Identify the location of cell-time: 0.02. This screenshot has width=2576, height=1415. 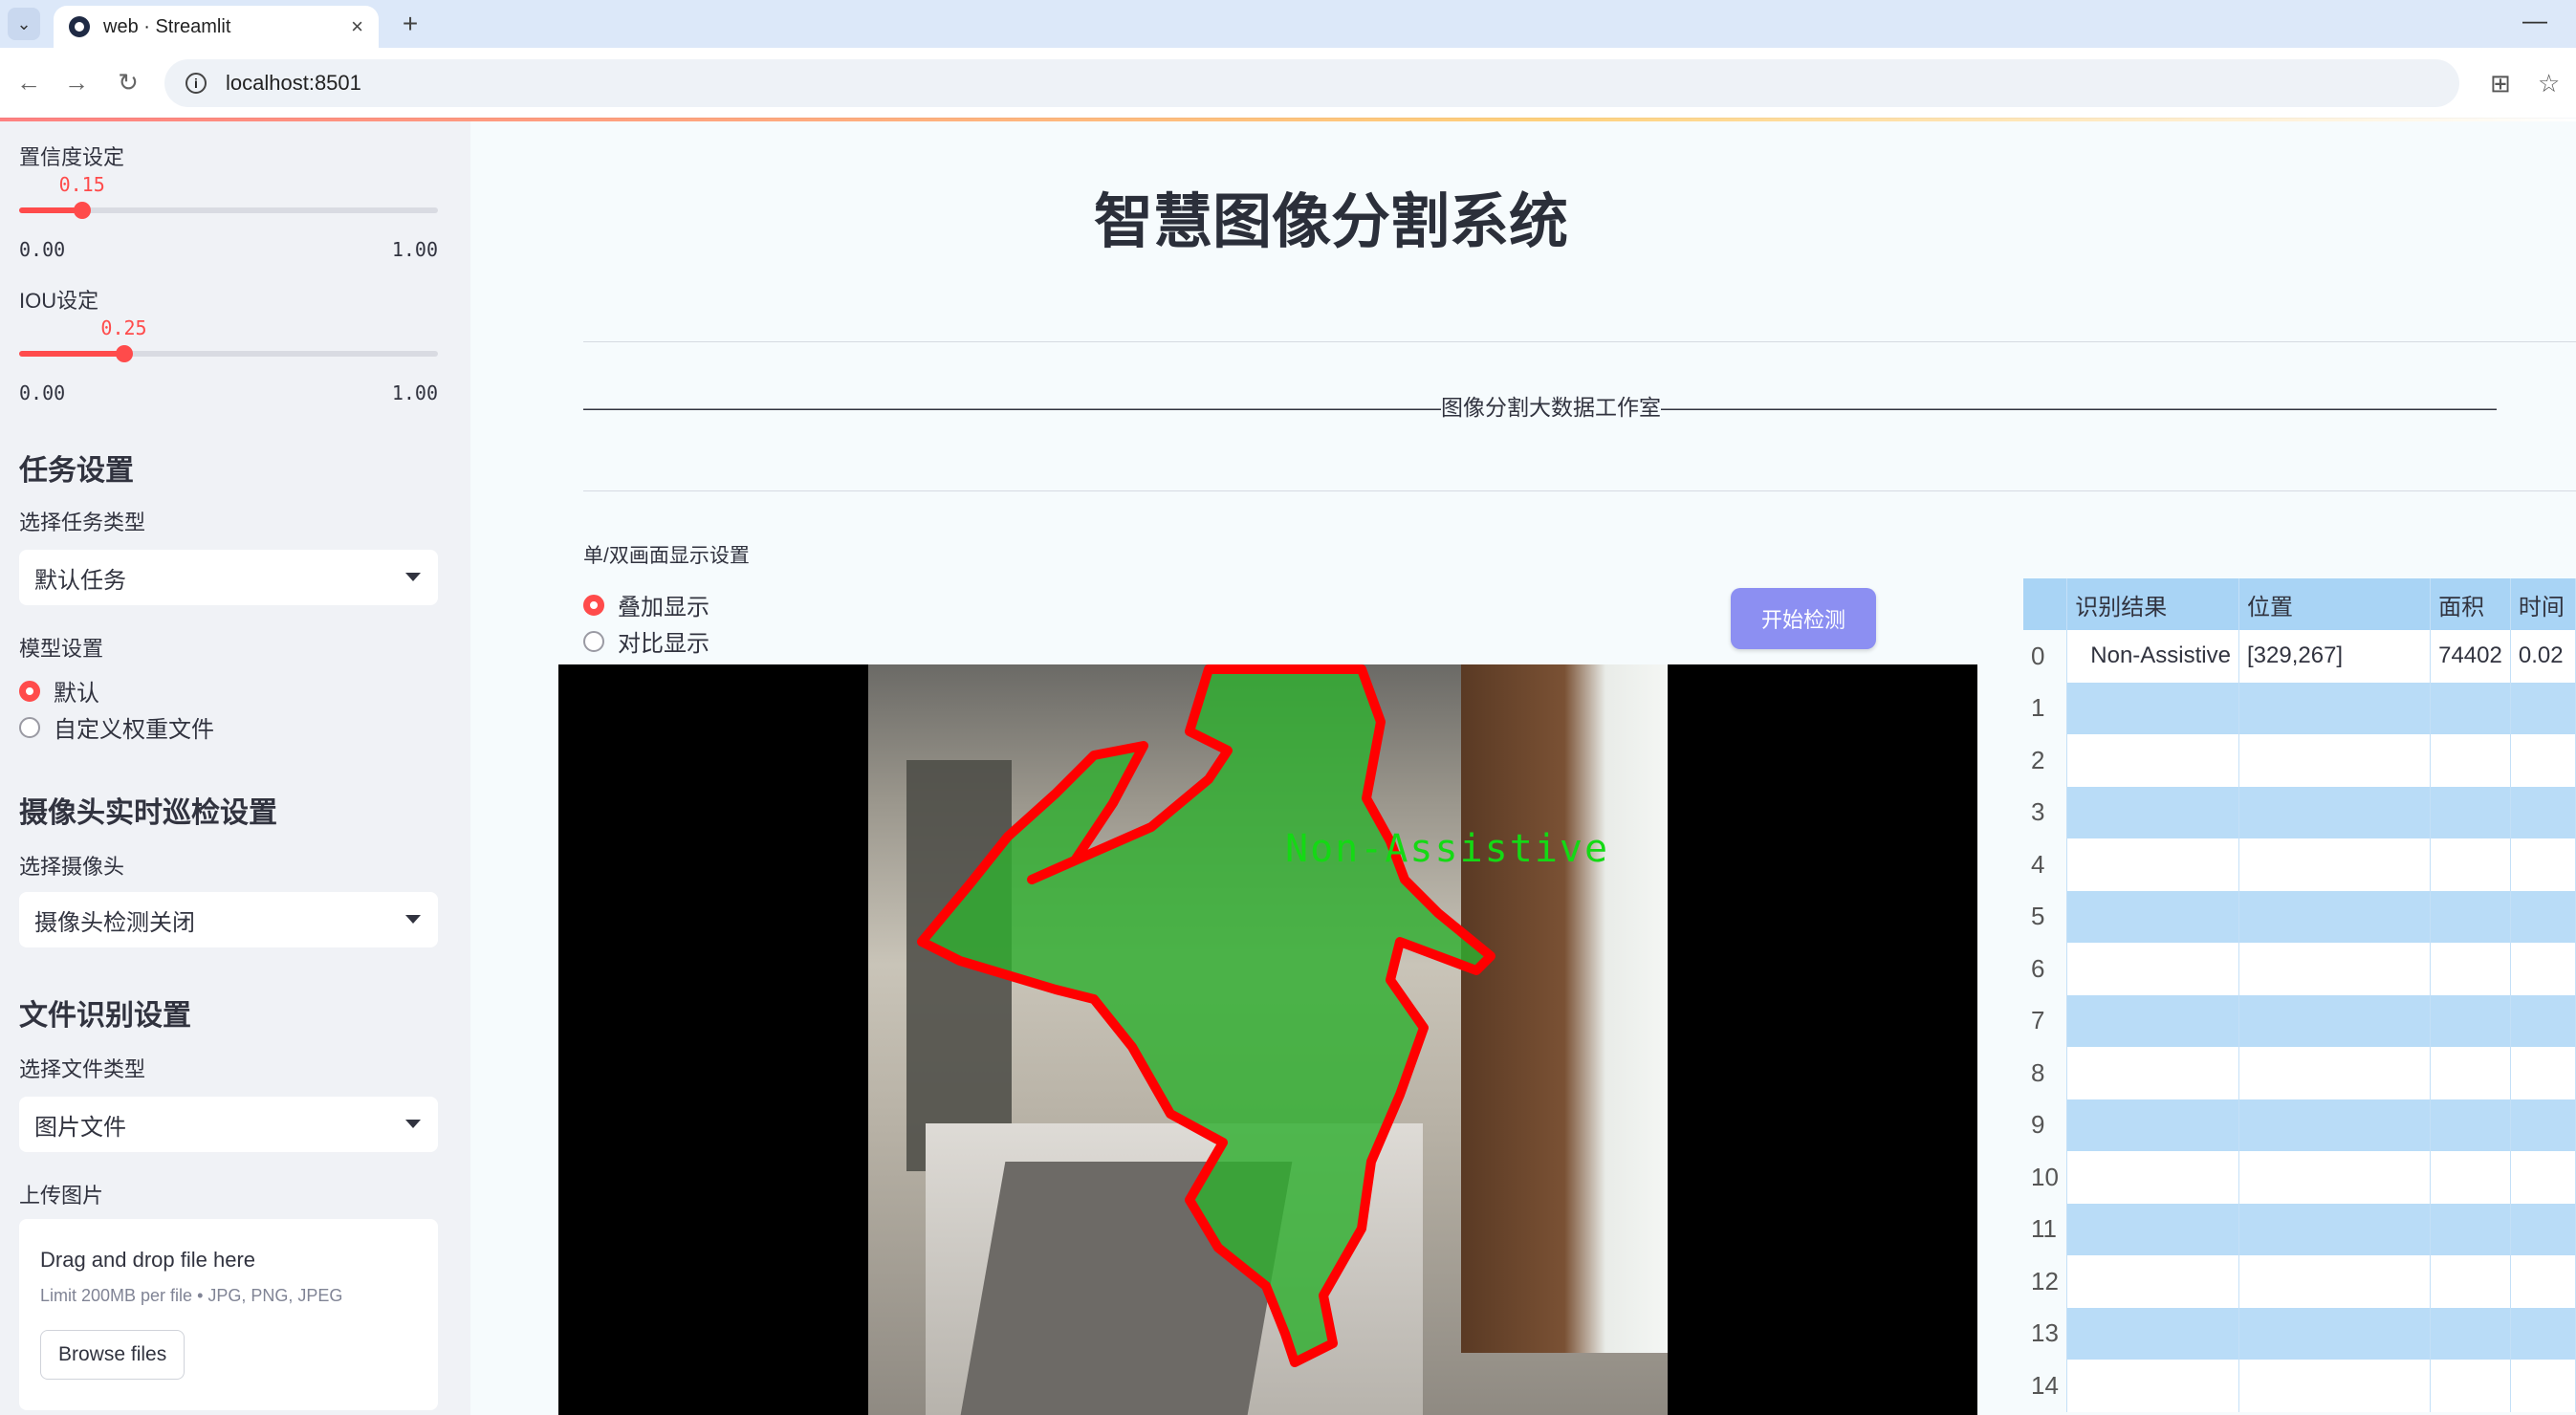
(2543, 656).